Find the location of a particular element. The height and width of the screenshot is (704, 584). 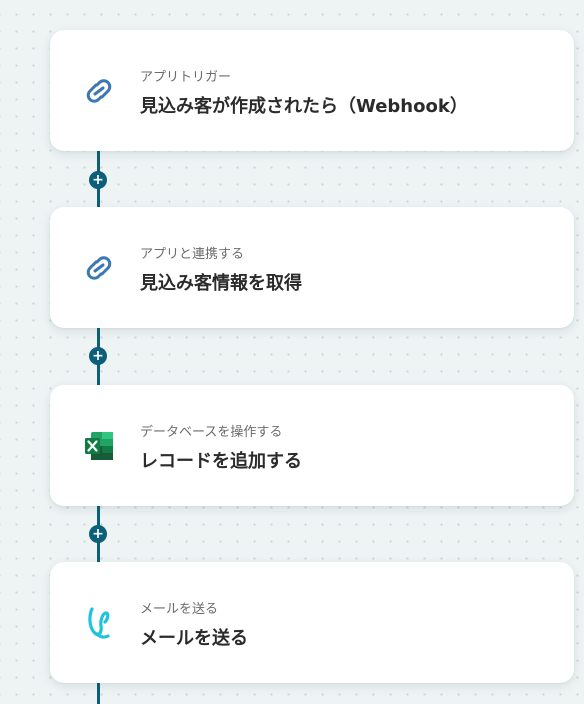

step-subtitle: メールを送る is located at coordinates (179, 609).